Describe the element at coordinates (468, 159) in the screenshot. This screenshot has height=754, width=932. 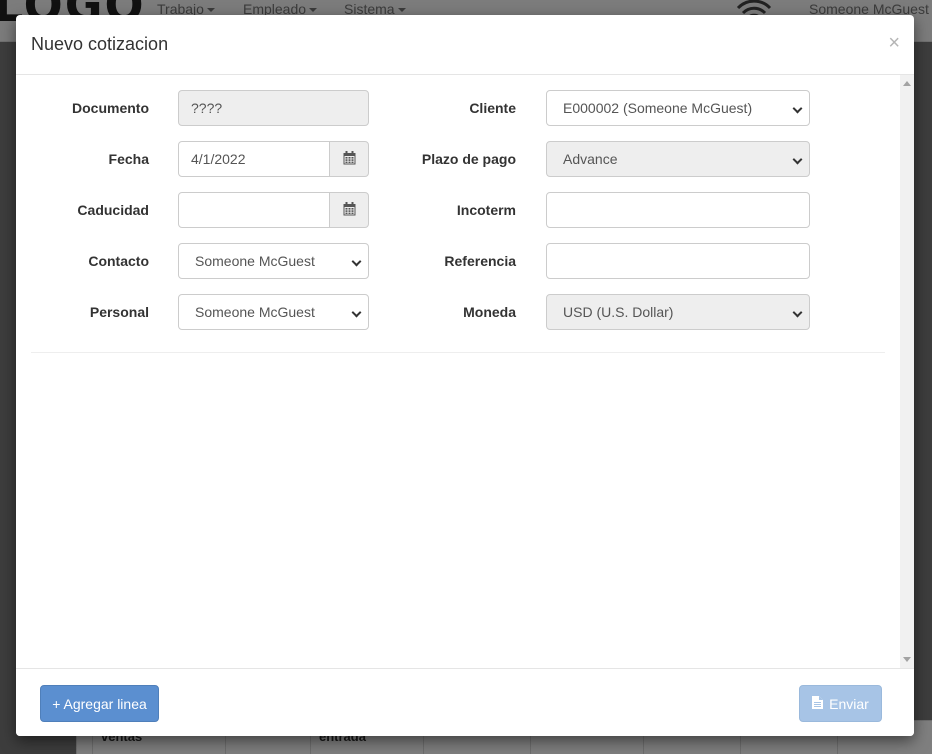
I see `plazo-de-pago-label: Plazo de pago` at that location.